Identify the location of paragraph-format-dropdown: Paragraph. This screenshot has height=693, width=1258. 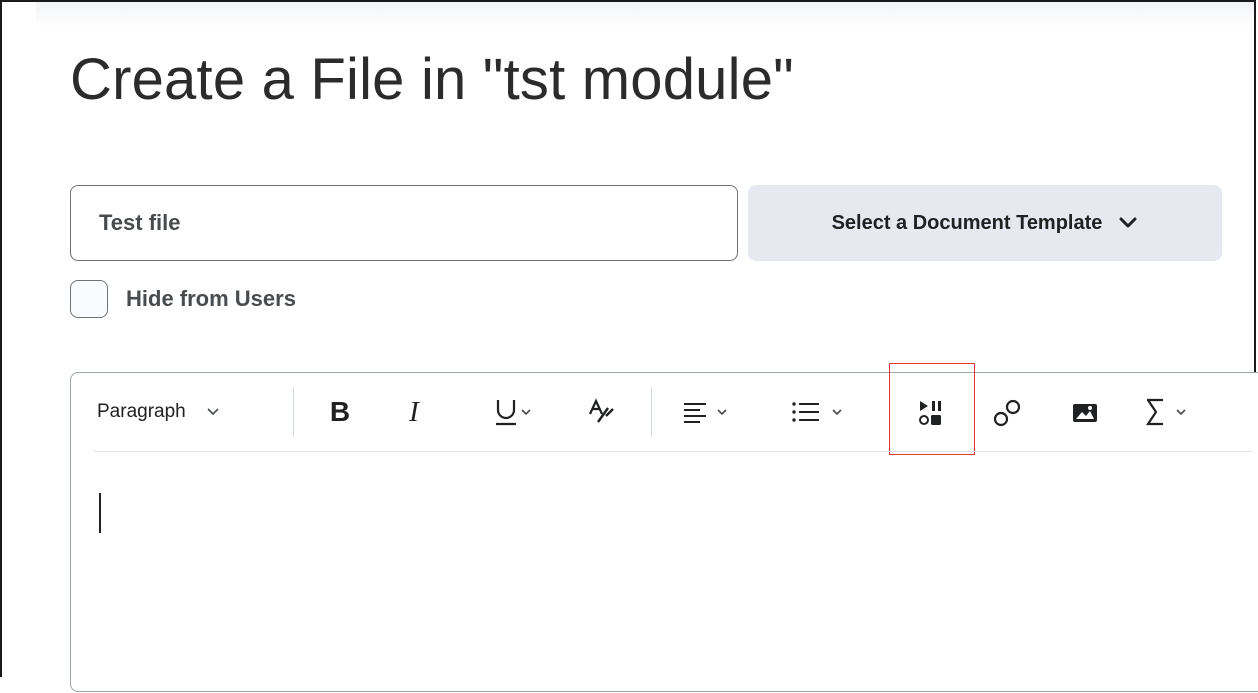
(158, 412).